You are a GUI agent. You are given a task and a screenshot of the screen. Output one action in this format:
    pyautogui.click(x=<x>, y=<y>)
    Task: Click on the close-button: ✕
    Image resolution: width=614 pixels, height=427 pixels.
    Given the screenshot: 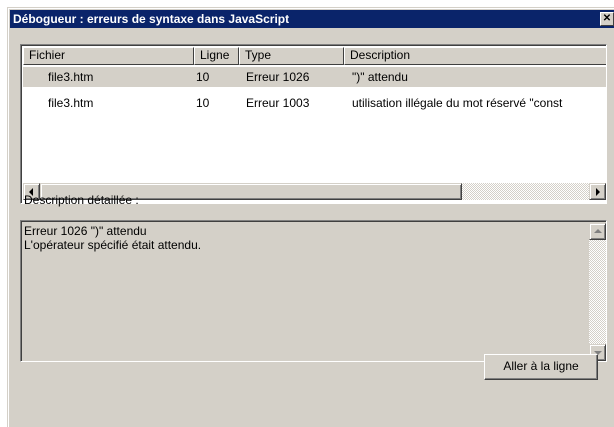 What is the action you would take?
    pyautogui.click(x=607, y=19)
    